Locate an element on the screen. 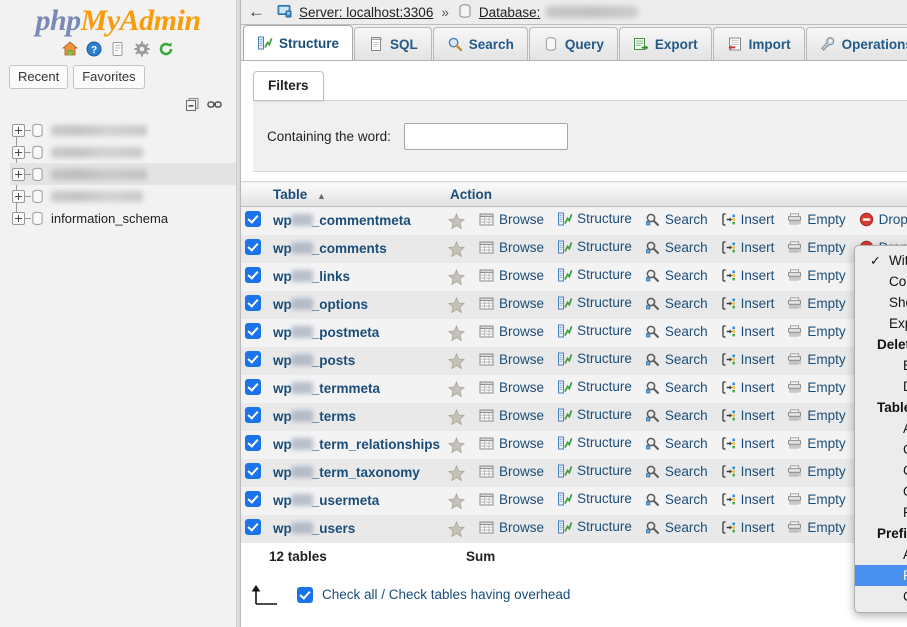 The width and height of the screenshot is (907, 627). tab-export: Export is located at coordinates (665, 43).